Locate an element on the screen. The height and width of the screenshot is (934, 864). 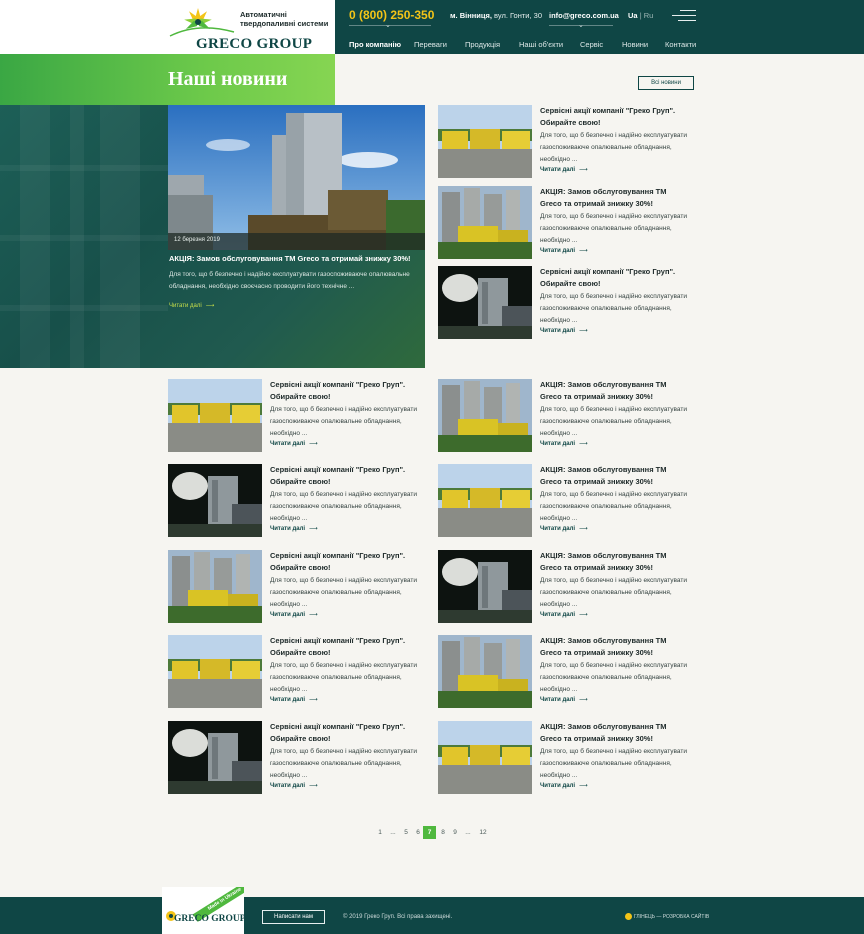
email-link: info@greco.com.ua is located at coordinates (584, 15).